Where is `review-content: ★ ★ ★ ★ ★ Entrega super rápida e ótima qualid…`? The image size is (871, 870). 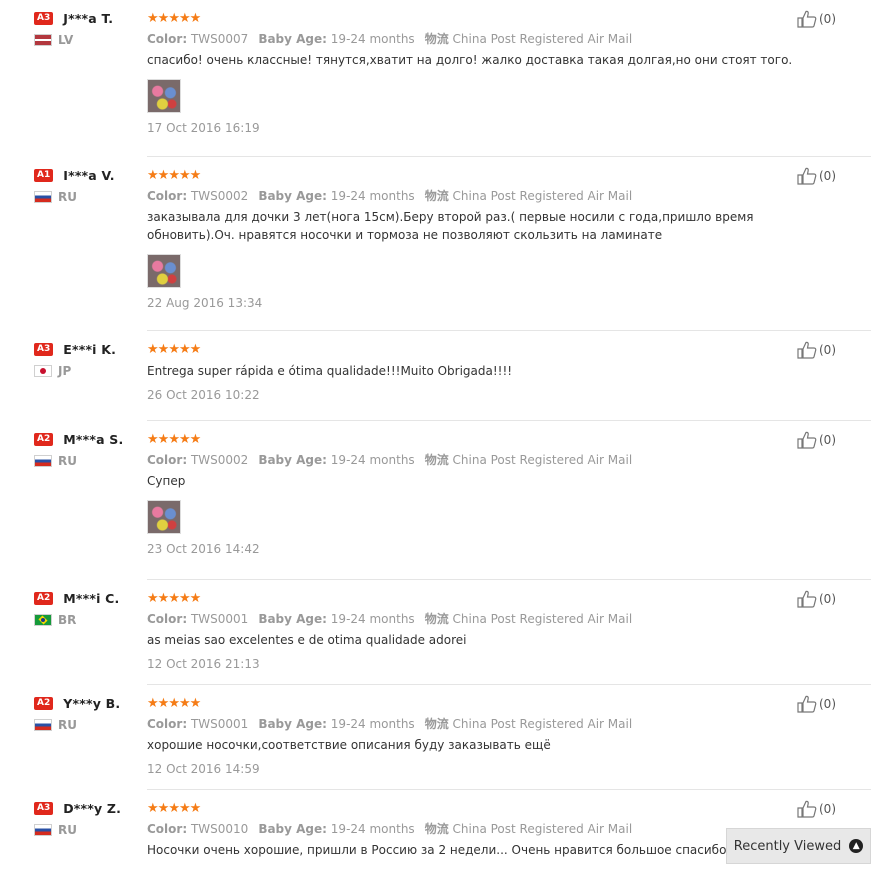 review-content: ★ ★ ★ ★ ★ Entrega super rápida e ótima qualid… is located at coordinates (472, 372).